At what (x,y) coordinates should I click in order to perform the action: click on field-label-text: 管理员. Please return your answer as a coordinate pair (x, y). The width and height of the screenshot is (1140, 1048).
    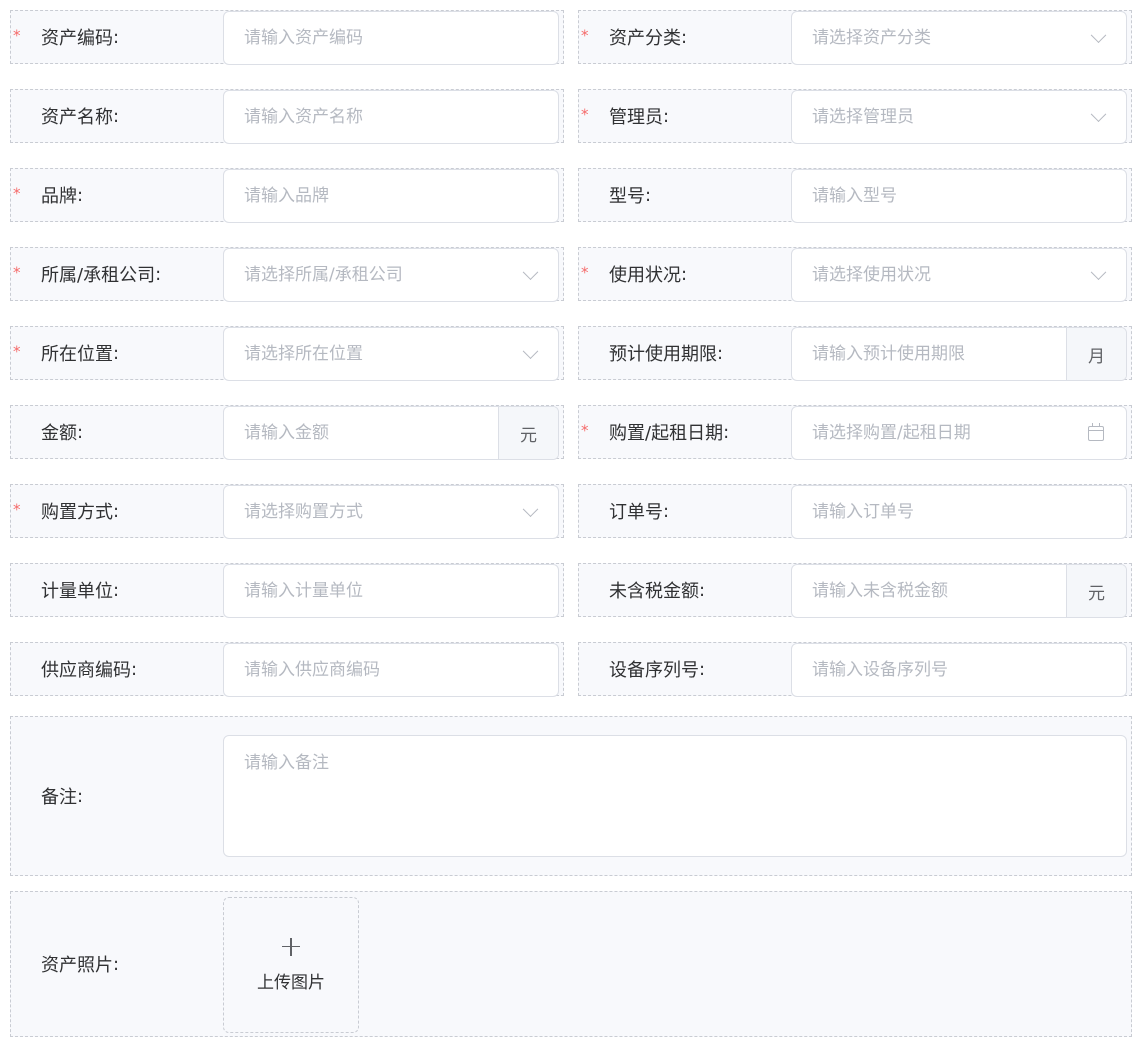
    Looking at the image, I should click on (636, 117).